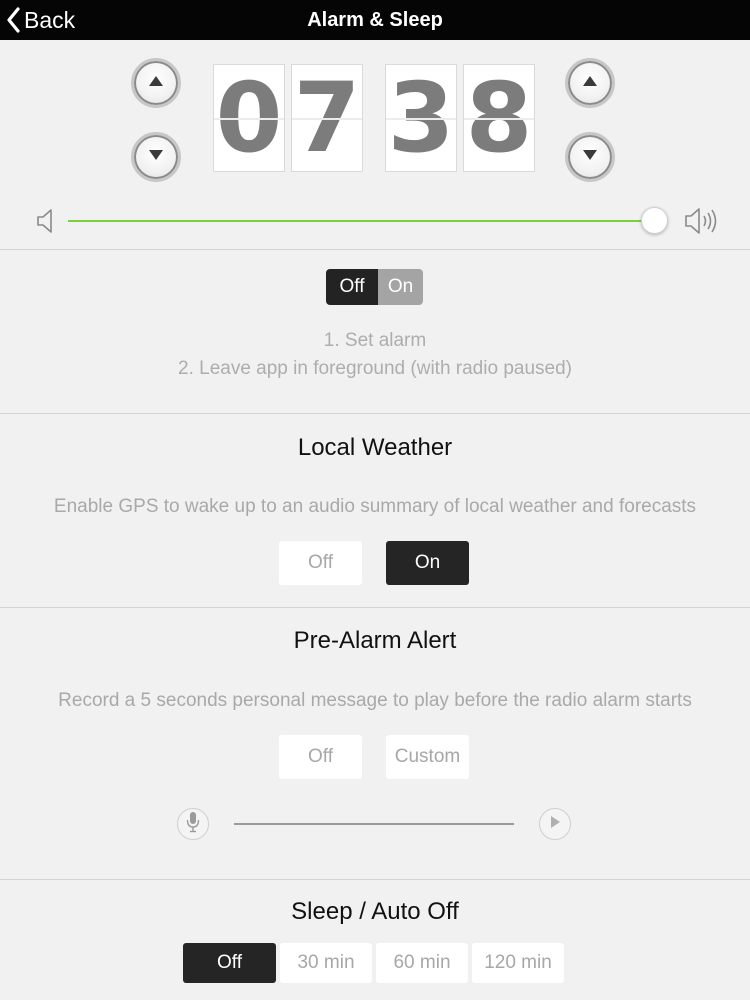 This screenshot has width=750, height=1000. What do you see at coordinates (375, 911) in the screenshot?
I see `sleep-title: Sleep / Auto Off` at bounding box center [375, 911].